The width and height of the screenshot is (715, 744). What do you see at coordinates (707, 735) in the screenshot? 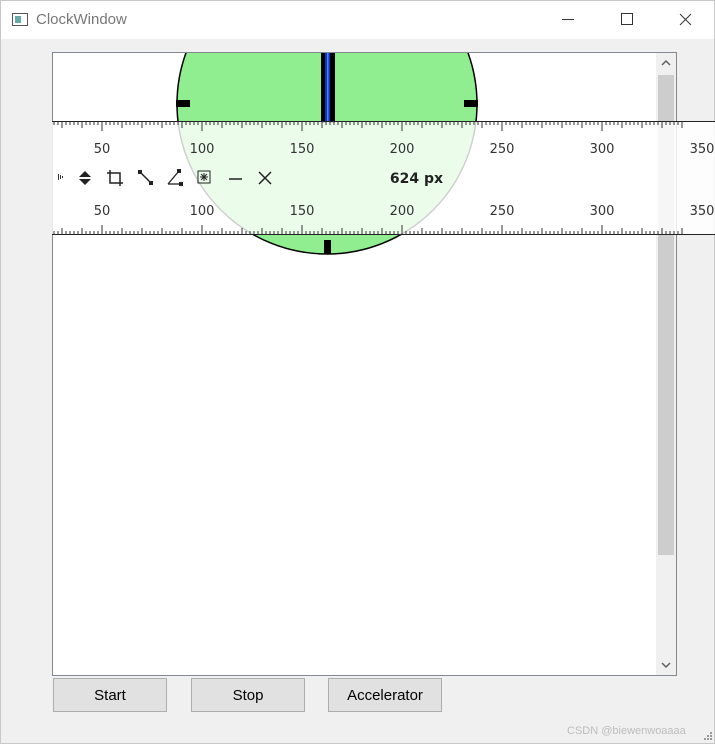
I see `resize-grip-icon` at bounding box center [707, 735].